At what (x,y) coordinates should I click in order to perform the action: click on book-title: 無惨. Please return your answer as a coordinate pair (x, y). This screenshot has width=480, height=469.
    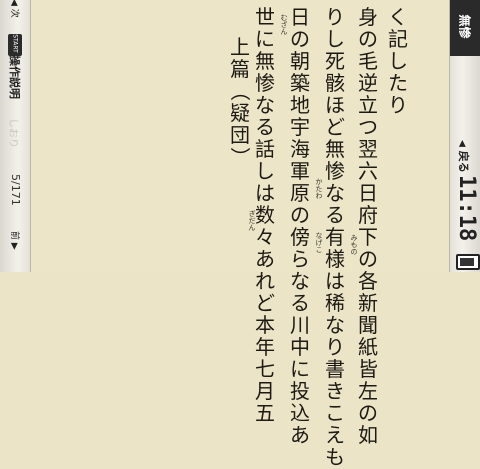
    Looking at the image, I should click on (464, 26).